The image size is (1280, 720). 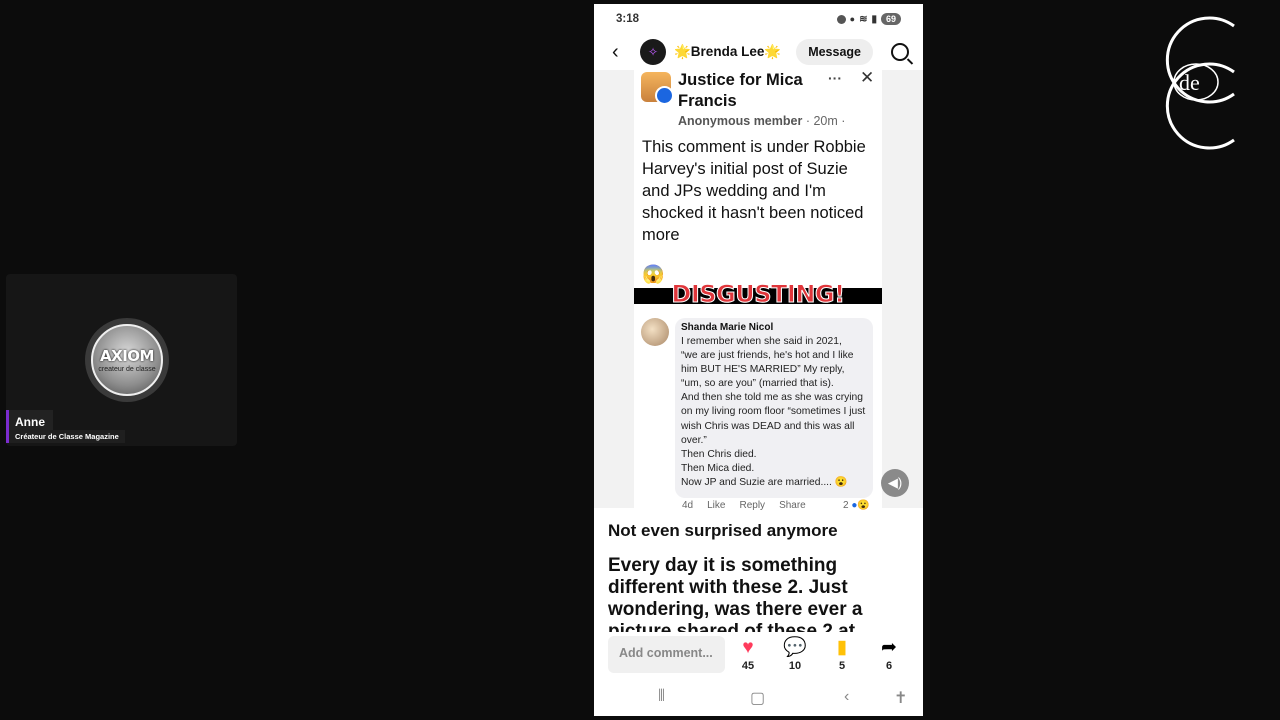 What do you see at coordinates (874, 19) in the screenshot?
I see `signal-icon: ▮` at bounding box center [874, 19].